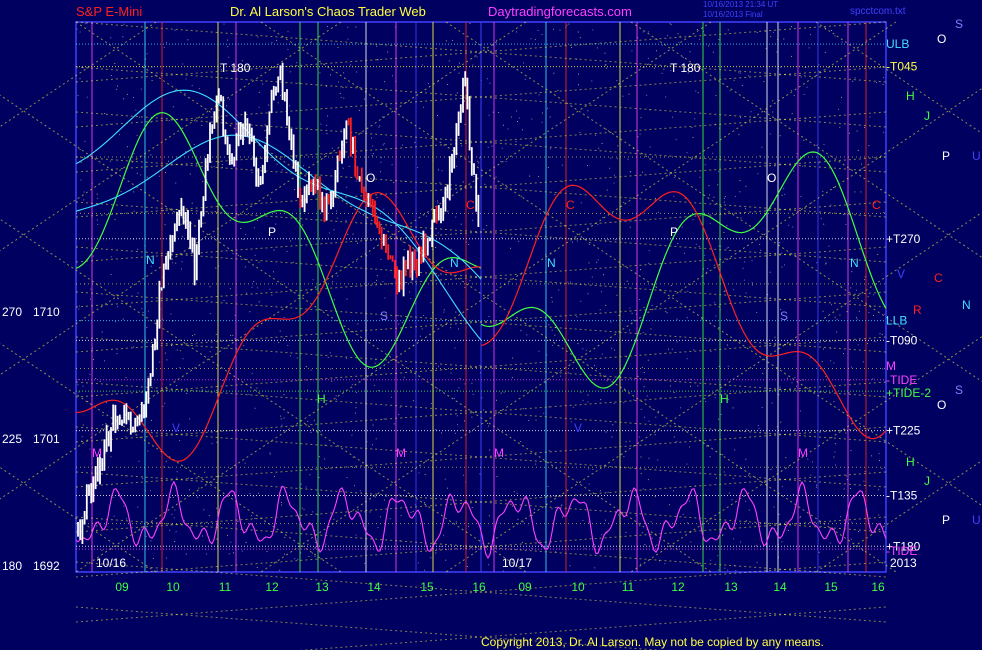 Image resolution: width=982 pixels, height=650 pixels. What do you see at coordinates (578, 587) in the screenshot?
I see `x-axis-hour-label: 10` at bounding box center [578, 587].